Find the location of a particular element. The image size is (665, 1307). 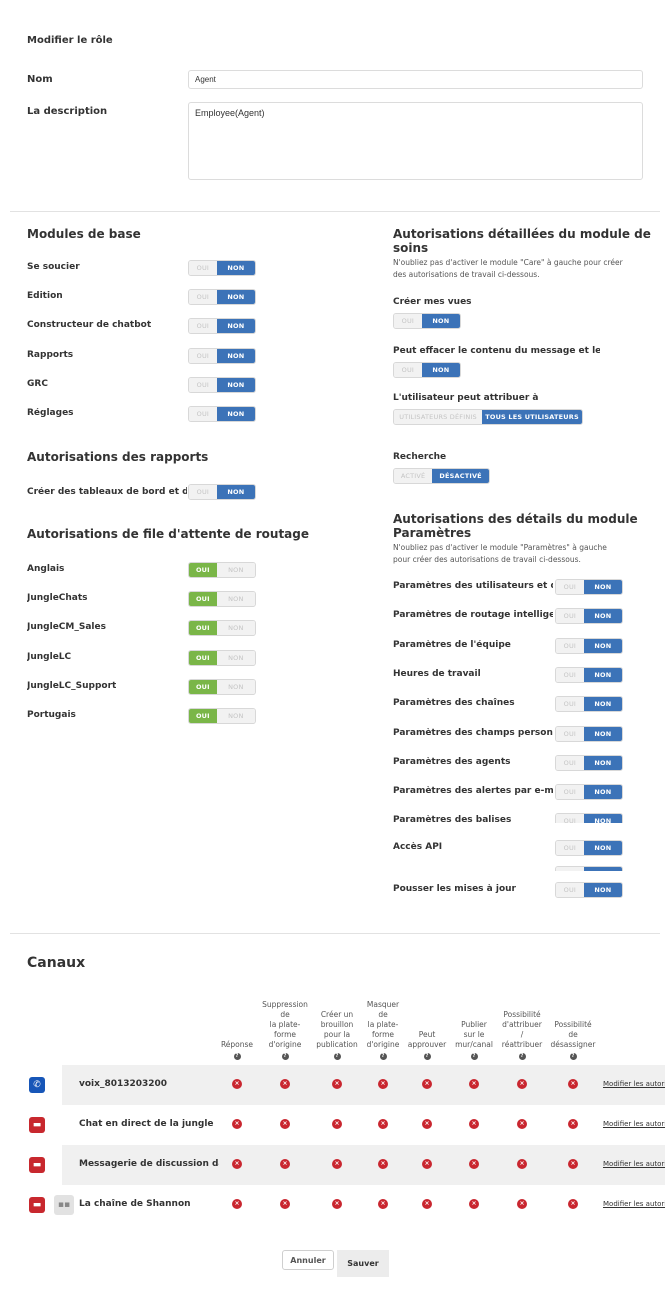

create-views-toggle: OUI NON is located at coordinates (427, 321).